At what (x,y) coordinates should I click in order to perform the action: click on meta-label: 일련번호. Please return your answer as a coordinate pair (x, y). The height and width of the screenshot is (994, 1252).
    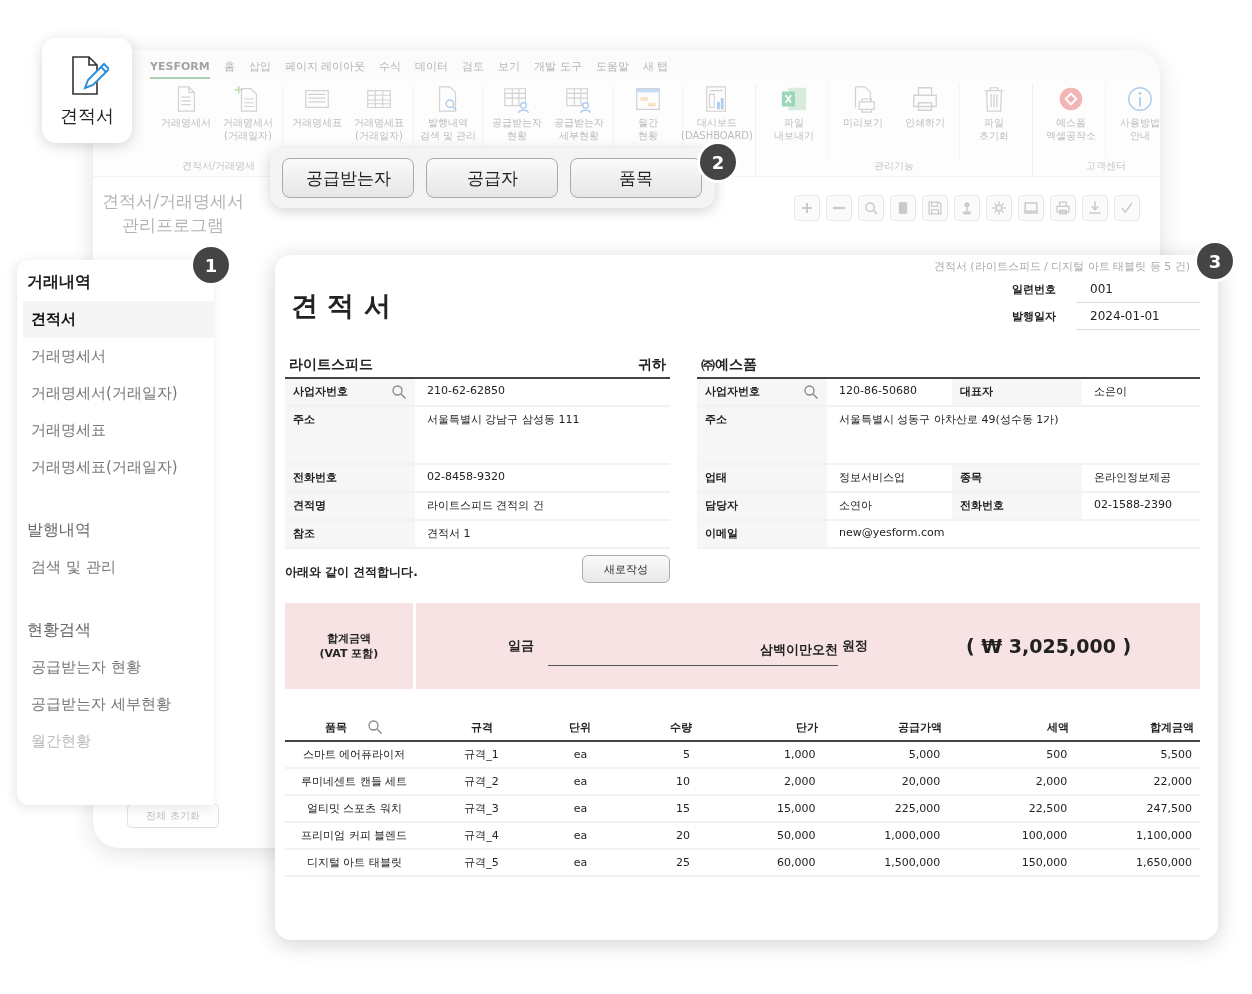
    Looking at the image, I should click on (1034, 290).